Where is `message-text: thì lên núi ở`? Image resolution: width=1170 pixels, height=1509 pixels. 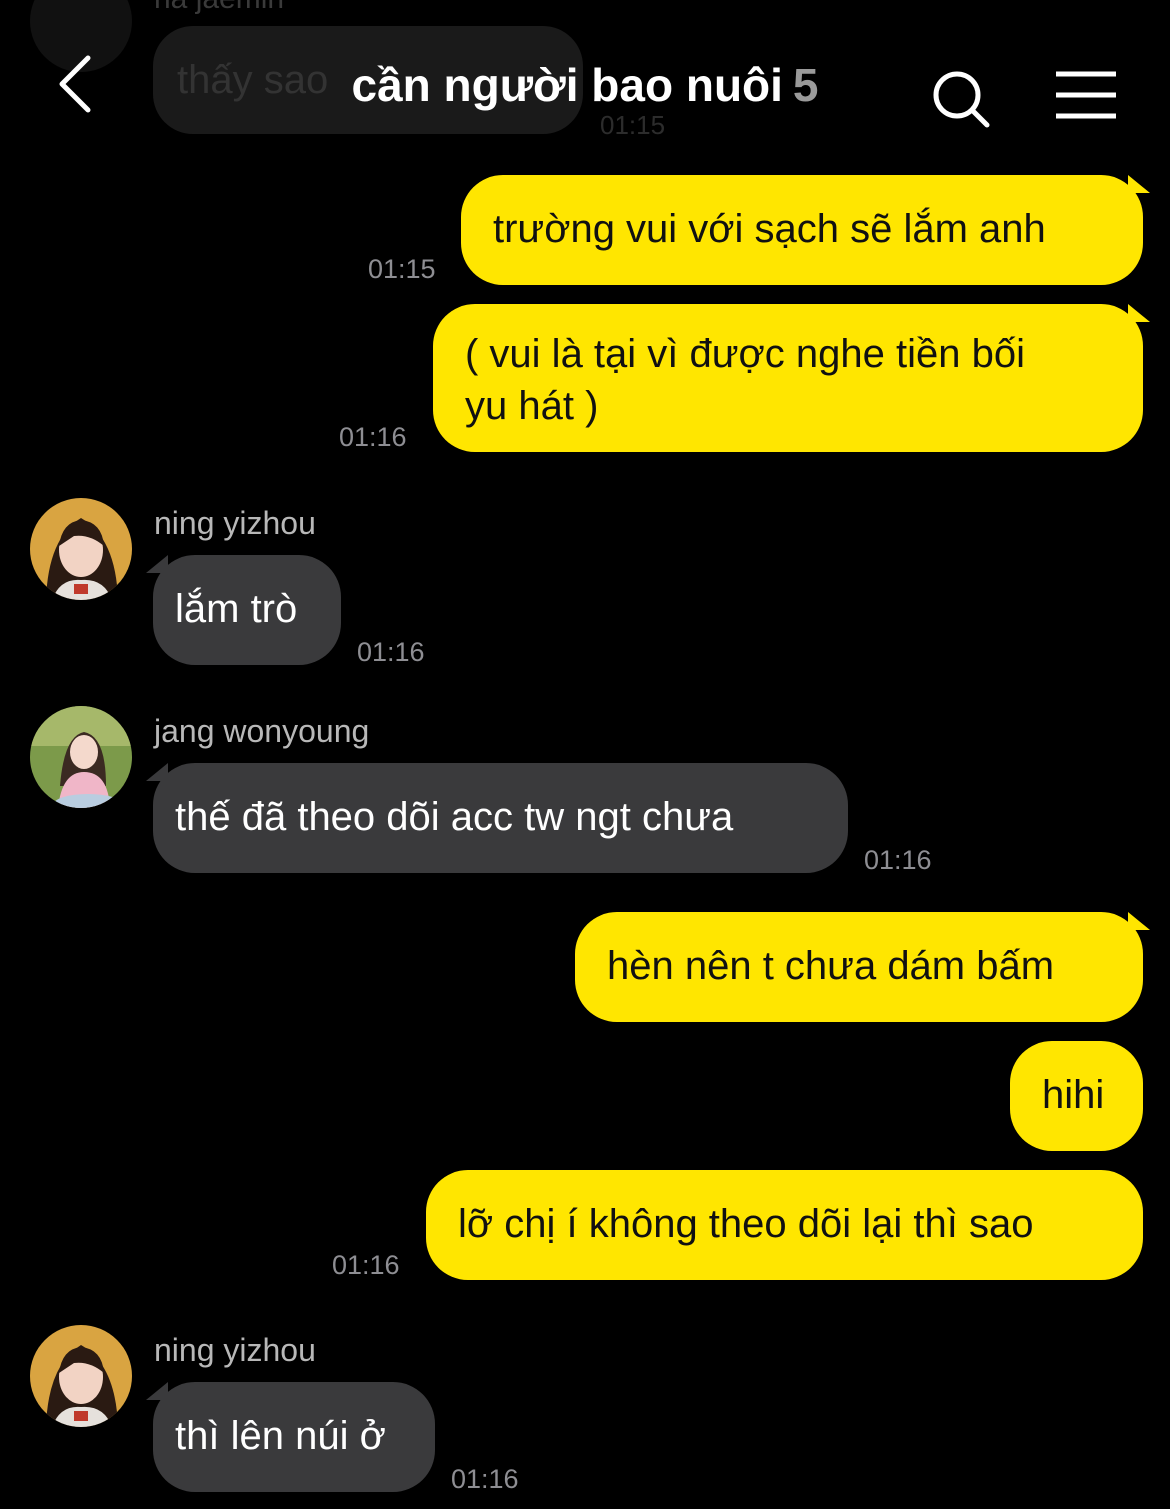
message-text: thì lên núi ở is located at coordinates (280, 1436).